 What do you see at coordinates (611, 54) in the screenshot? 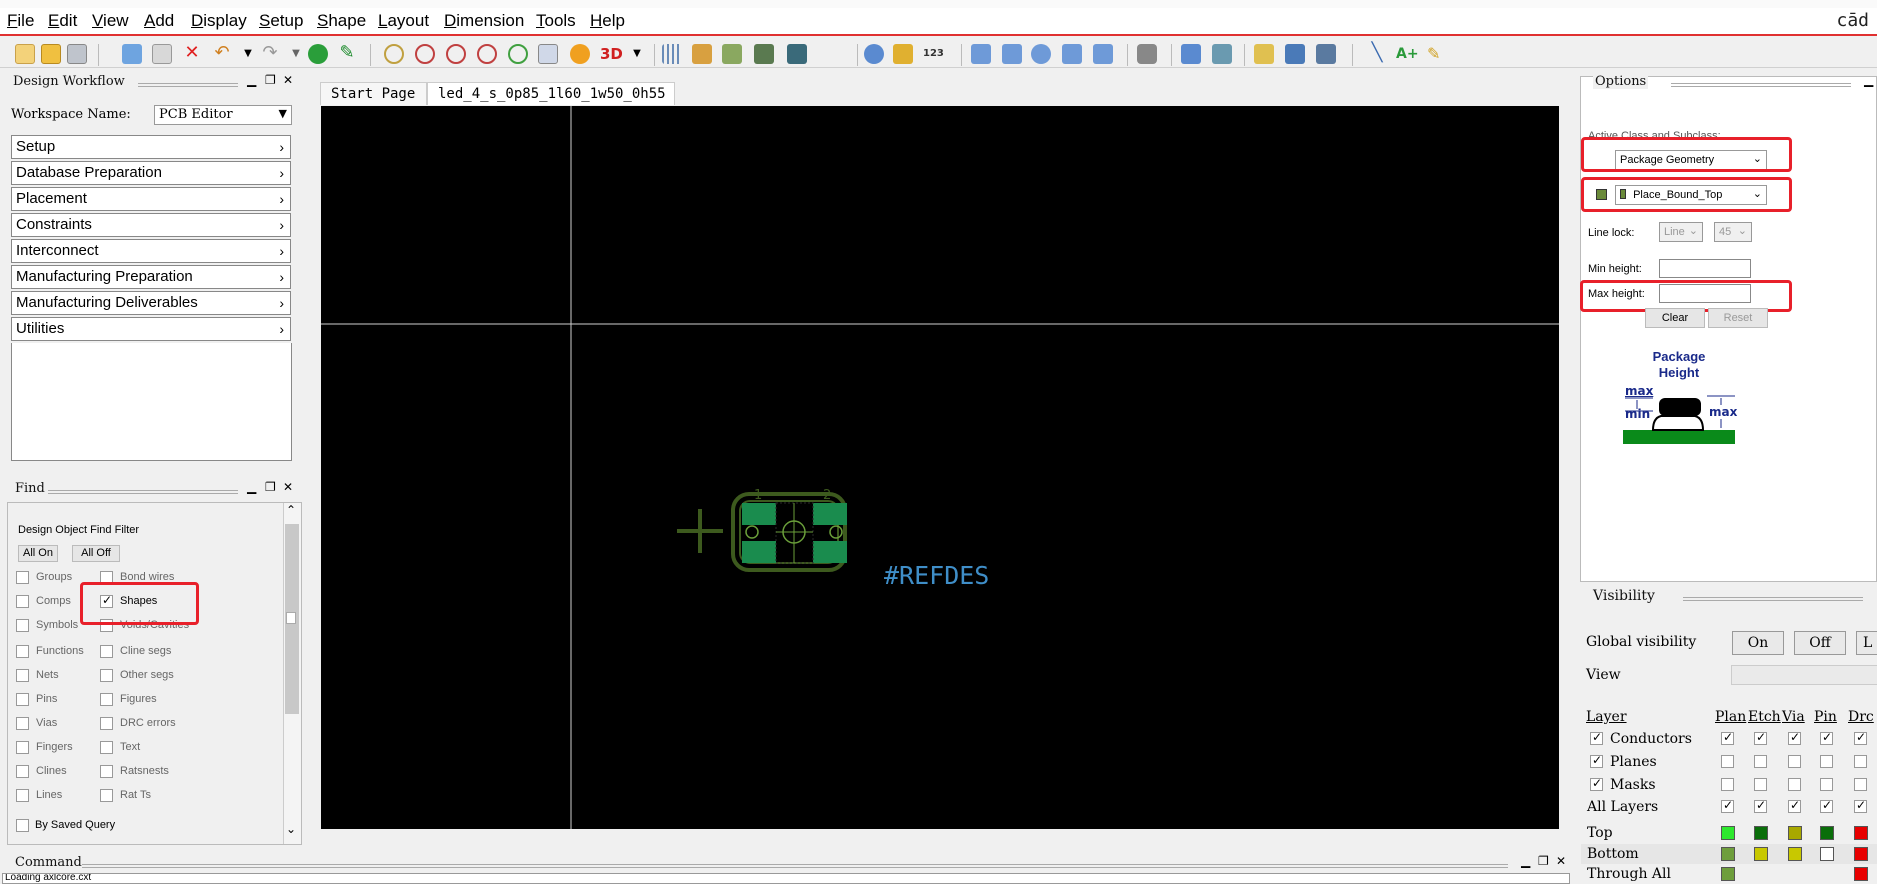
I see `3d-view-icon: 3D` at bounding box center [611, 54].